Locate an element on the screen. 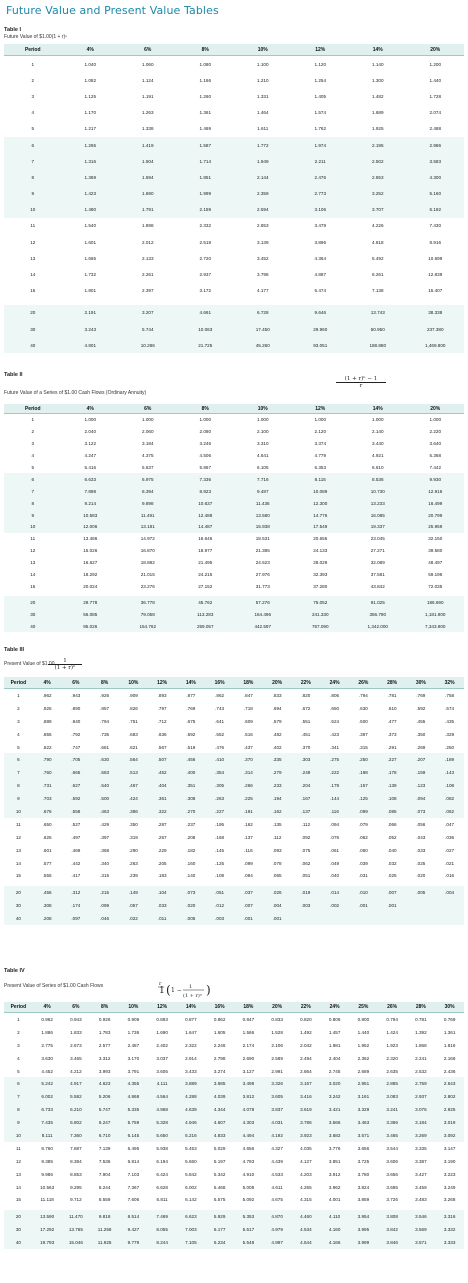  col-header: 28% is located at coordinates (392, 683).